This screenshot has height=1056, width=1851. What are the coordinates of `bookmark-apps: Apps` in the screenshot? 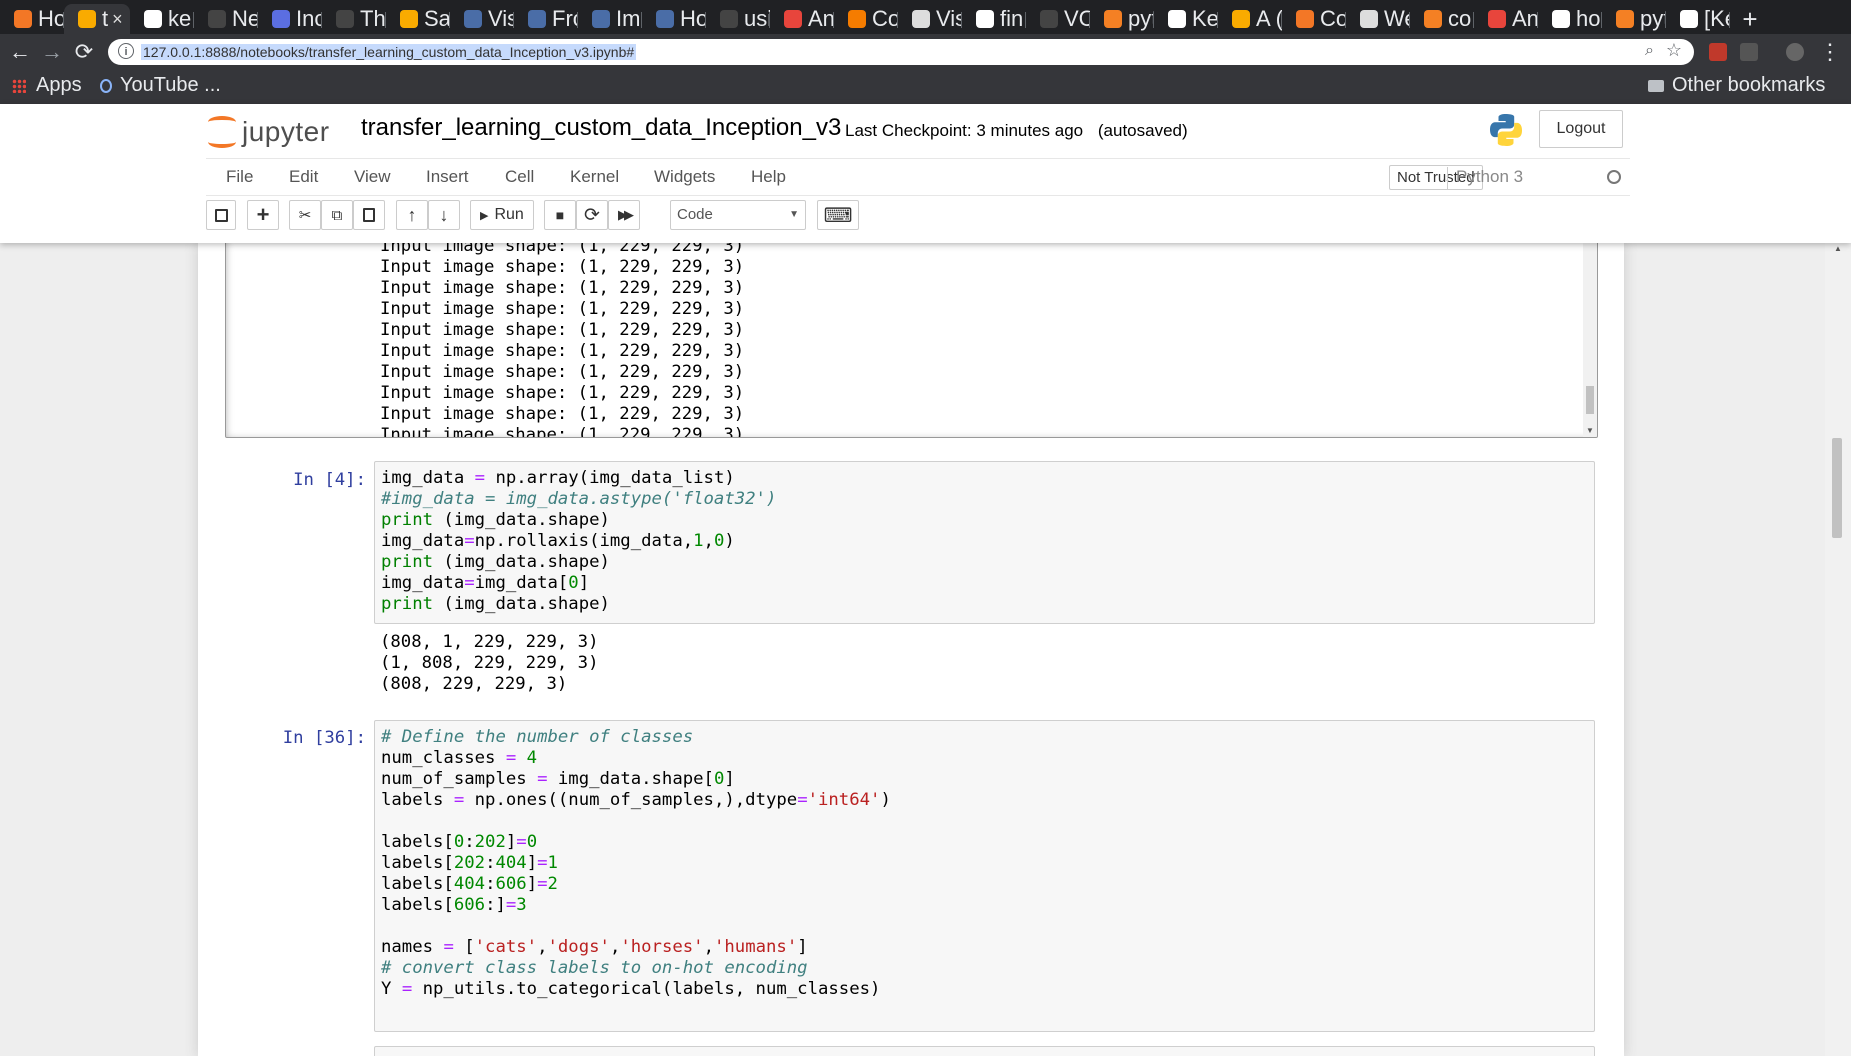 It's located at (47, 85).